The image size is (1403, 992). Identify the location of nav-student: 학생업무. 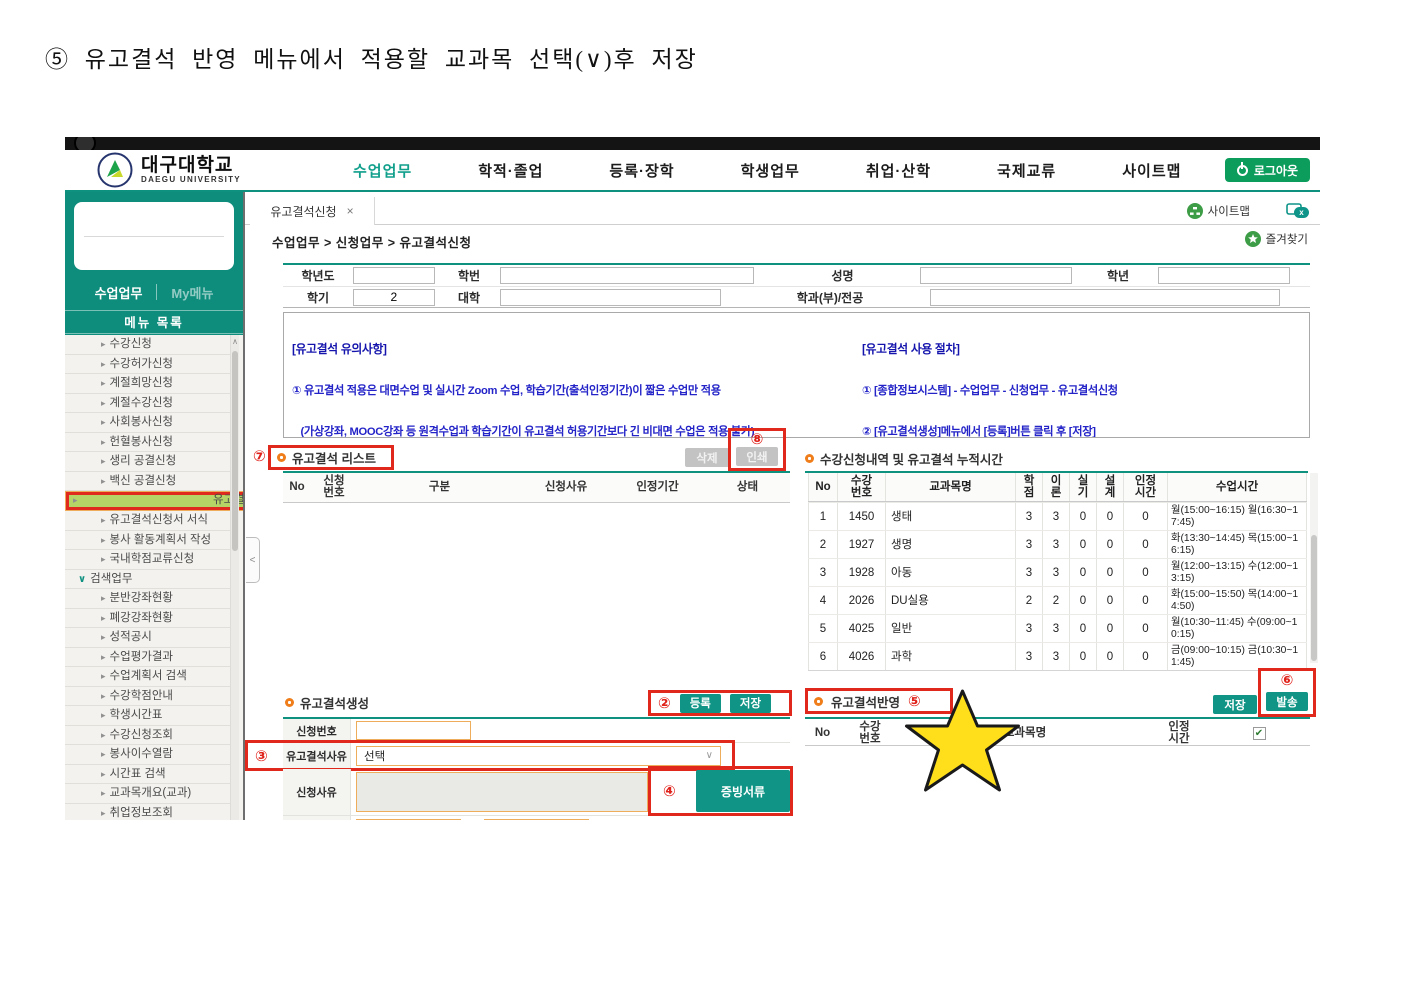
(770, 170).